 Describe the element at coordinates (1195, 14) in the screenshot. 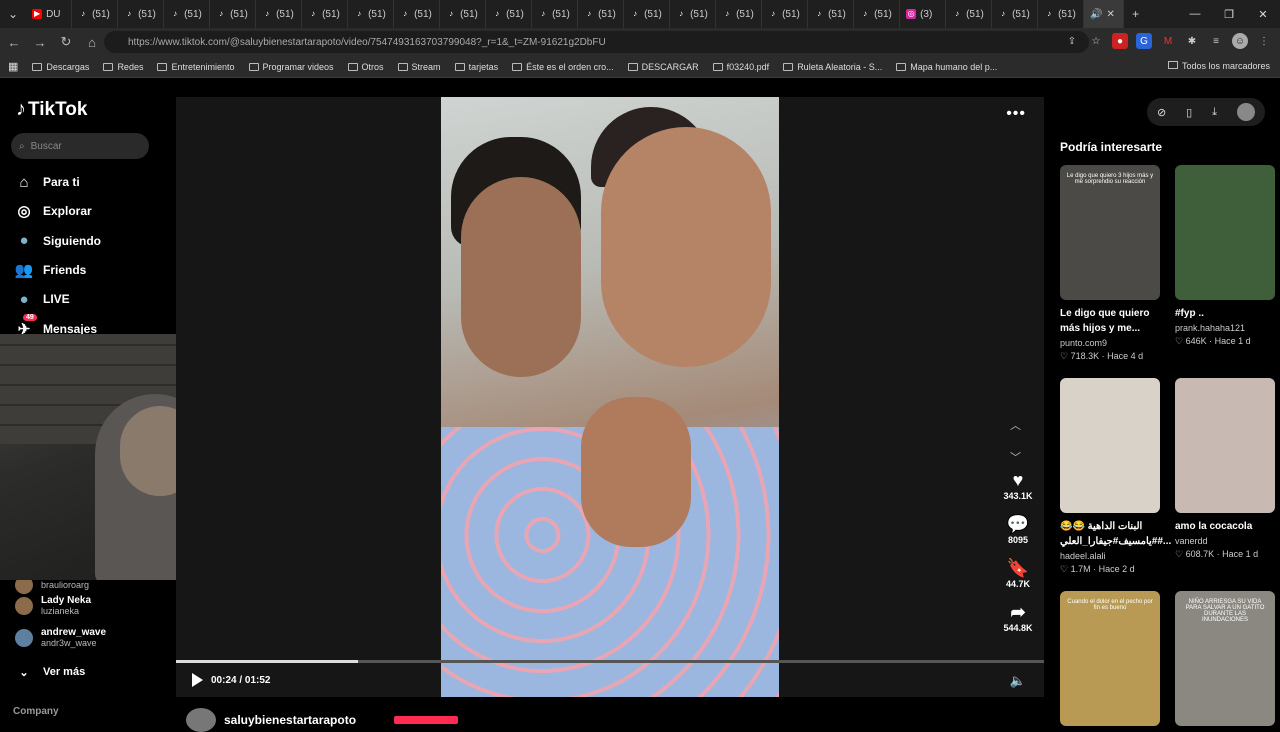

I see `minimize-icon: —` at that location.